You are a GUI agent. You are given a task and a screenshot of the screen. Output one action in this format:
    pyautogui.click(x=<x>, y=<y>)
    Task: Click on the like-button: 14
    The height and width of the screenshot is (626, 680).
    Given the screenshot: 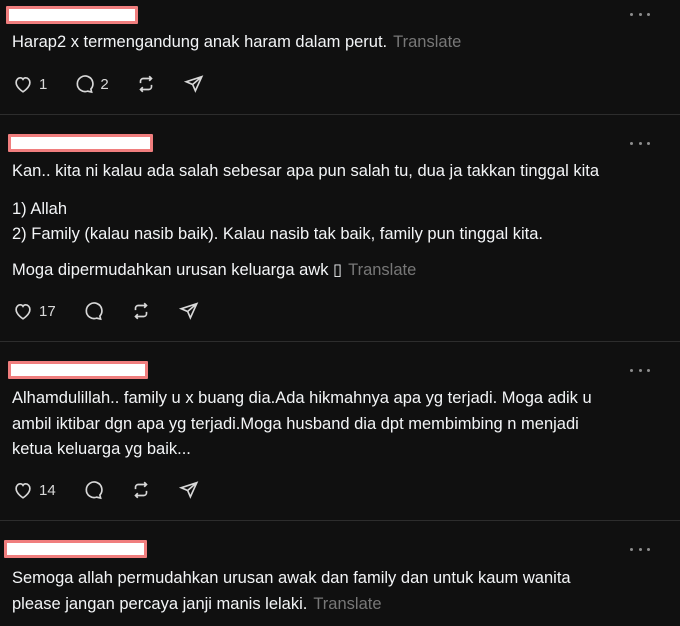 What is the action you would take?
    pyautogui.click(x=34, y=490)
    